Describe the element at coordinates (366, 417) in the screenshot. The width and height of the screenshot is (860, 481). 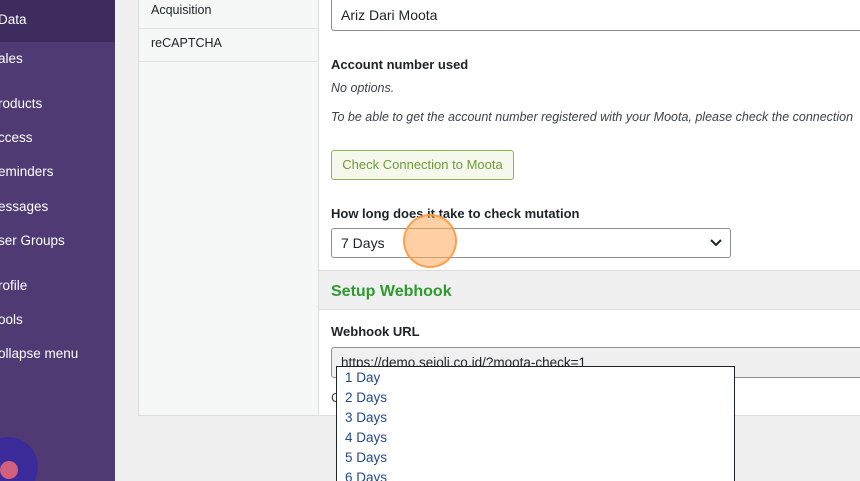
I see `dropdown-option: 3 Days` at that location.